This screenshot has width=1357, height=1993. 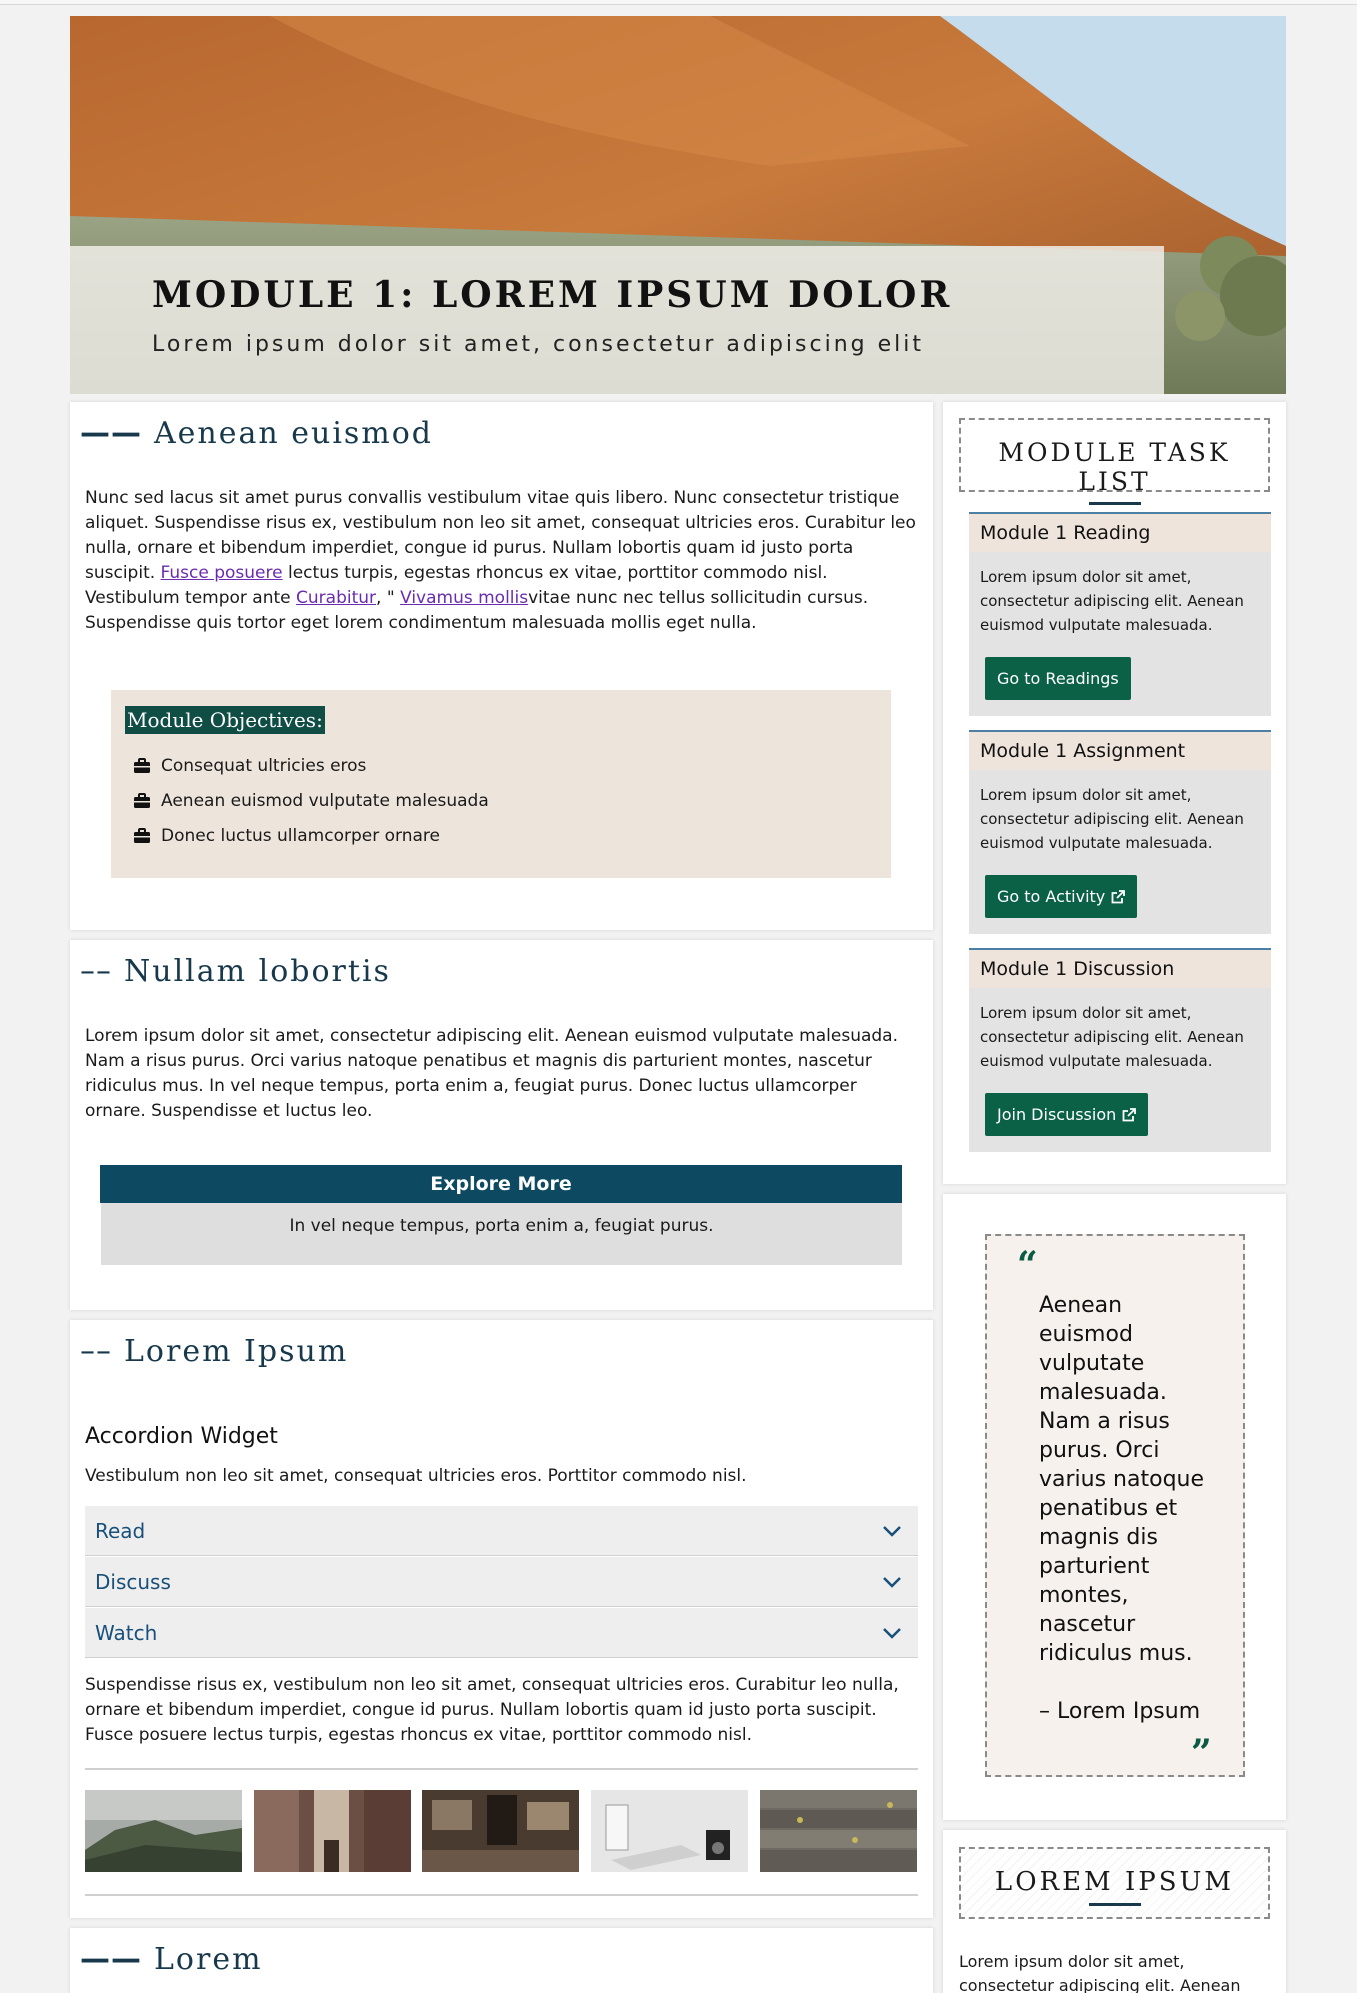 I want to click on open-quote-icon: “, so click(x=1027, y=1265).